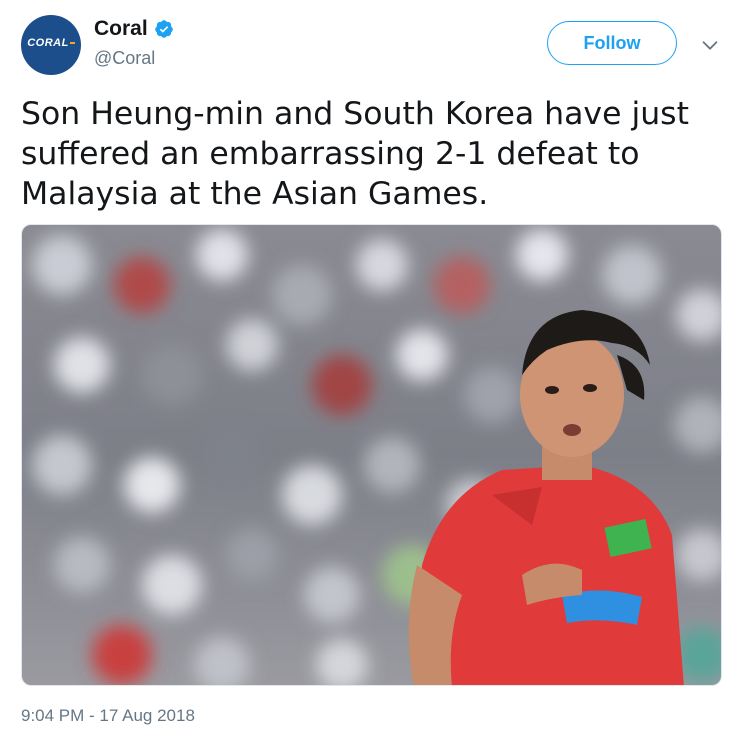 This screenshot has height=742, width=742. What do you see at coordinates (163, 29) in the screenshot?
I see `verified-badge-icon` at bounding box center [163, 29].